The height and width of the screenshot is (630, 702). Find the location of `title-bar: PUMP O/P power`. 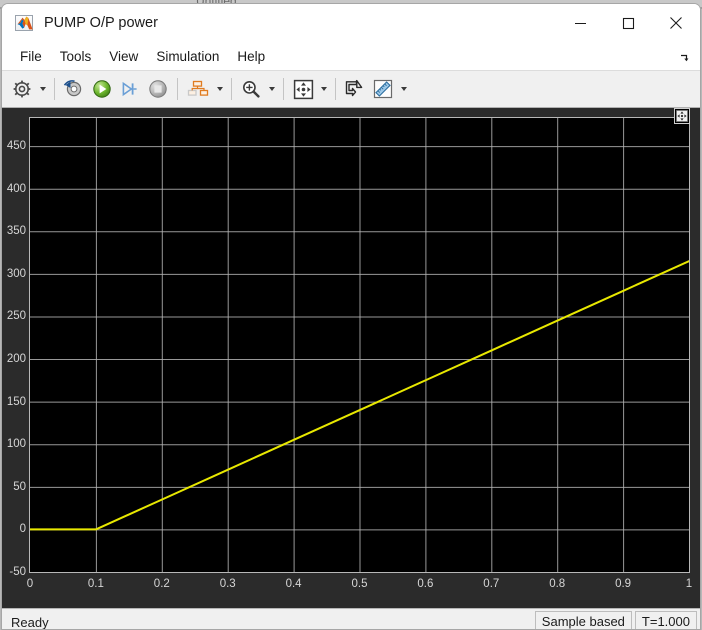

title-bar: PUMP O/P power is located at coordinates (351, 23).